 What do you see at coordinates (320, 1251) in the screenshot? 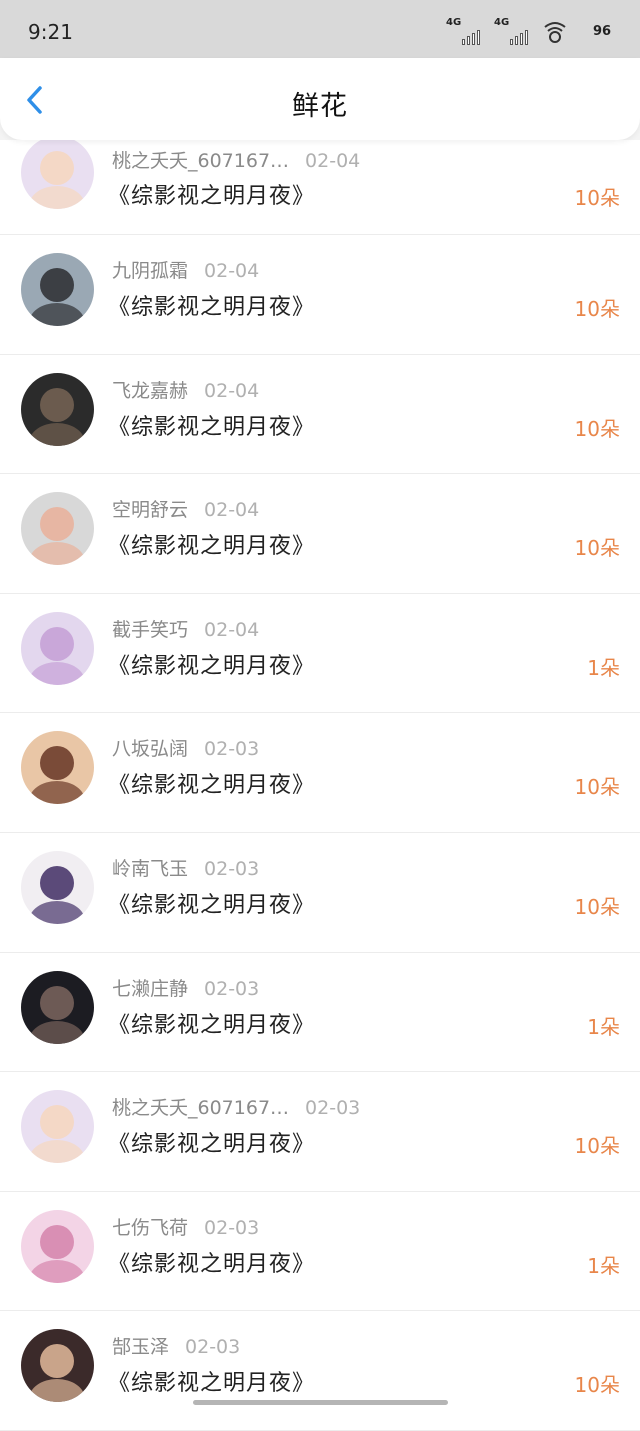
I see `list-item: 七伤飞荷 02-03 《综影视之明月夜》 1朵` at bounding box center [320, 1251].